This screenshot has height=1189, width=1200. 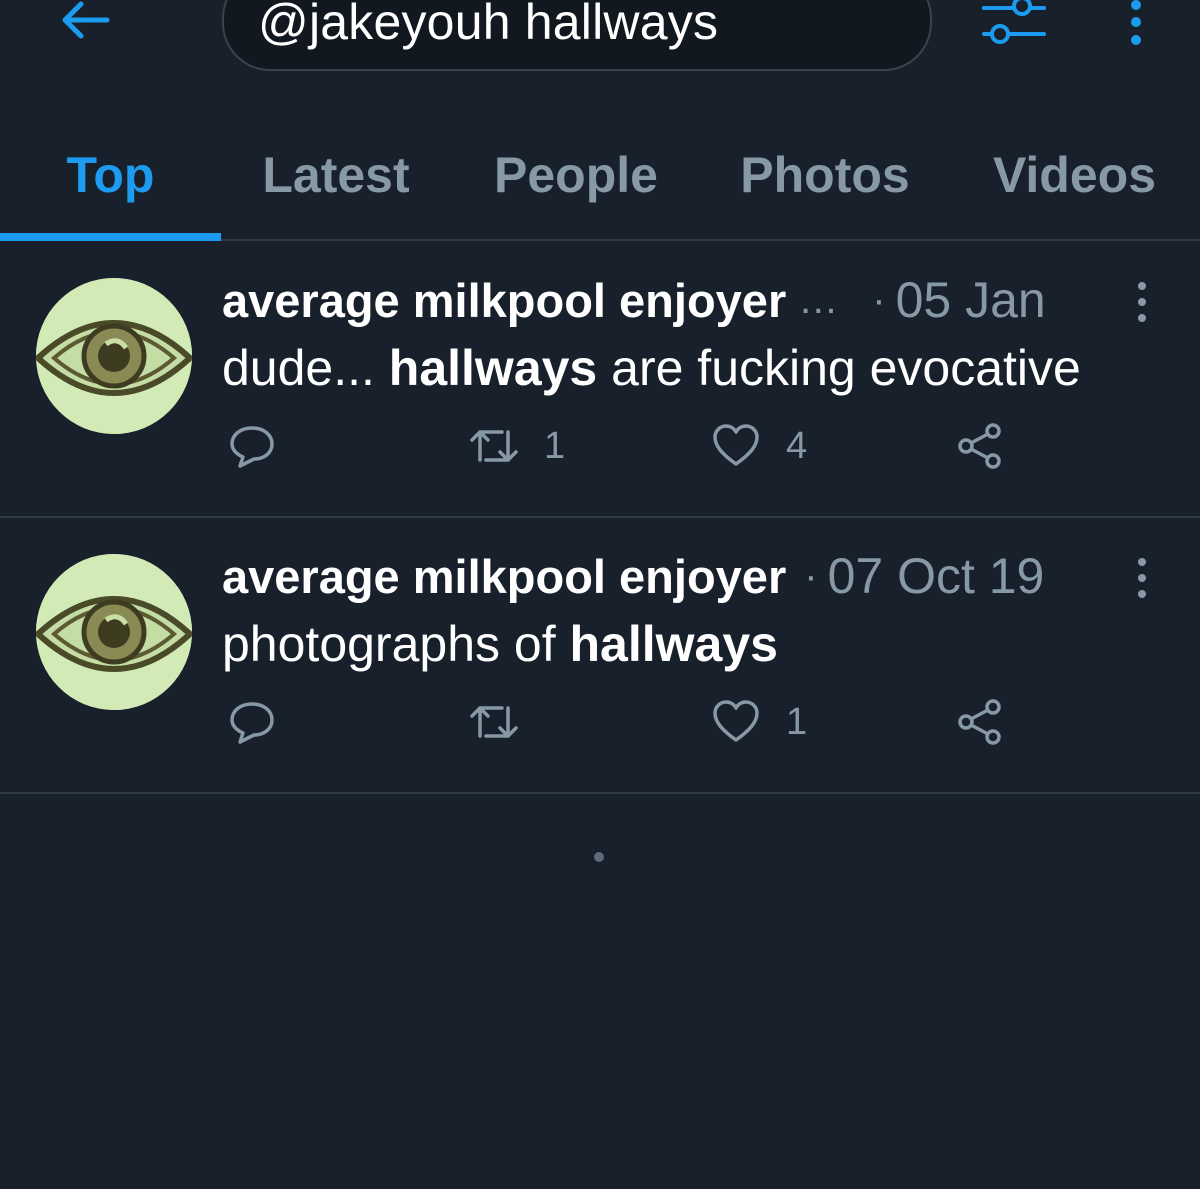 I want to click on like-count: 1, so click(x=797, y=721).